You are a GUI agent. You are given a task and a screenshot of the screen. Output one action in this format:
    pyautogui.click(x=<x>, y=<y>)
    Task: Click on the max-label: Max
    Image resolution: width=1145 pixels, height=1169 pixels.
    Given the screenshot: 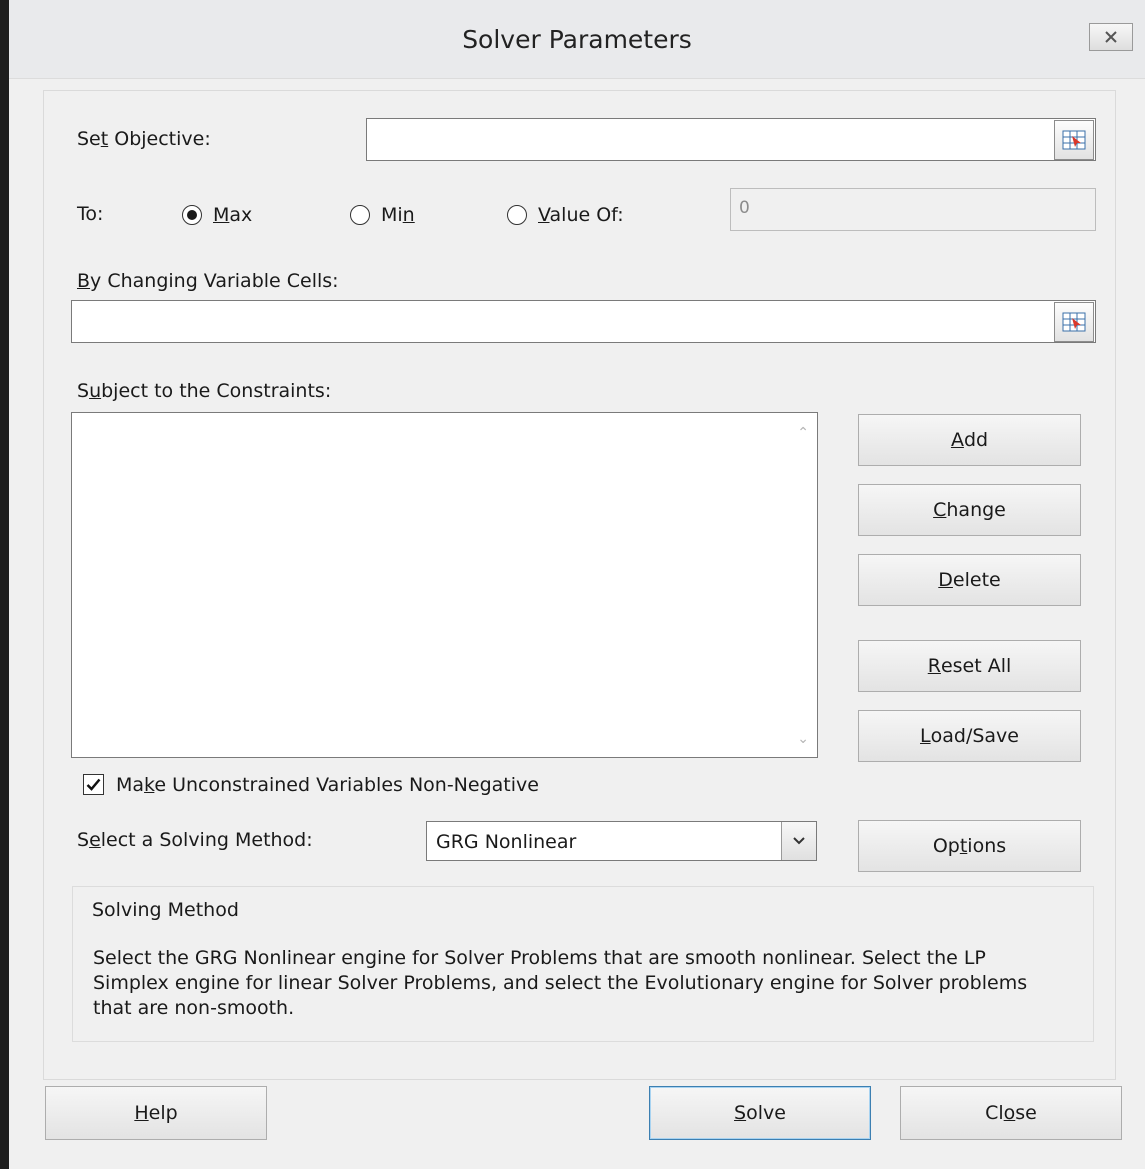 What is the action you would take?
    pyautogui.click(x=233, y=215)
    